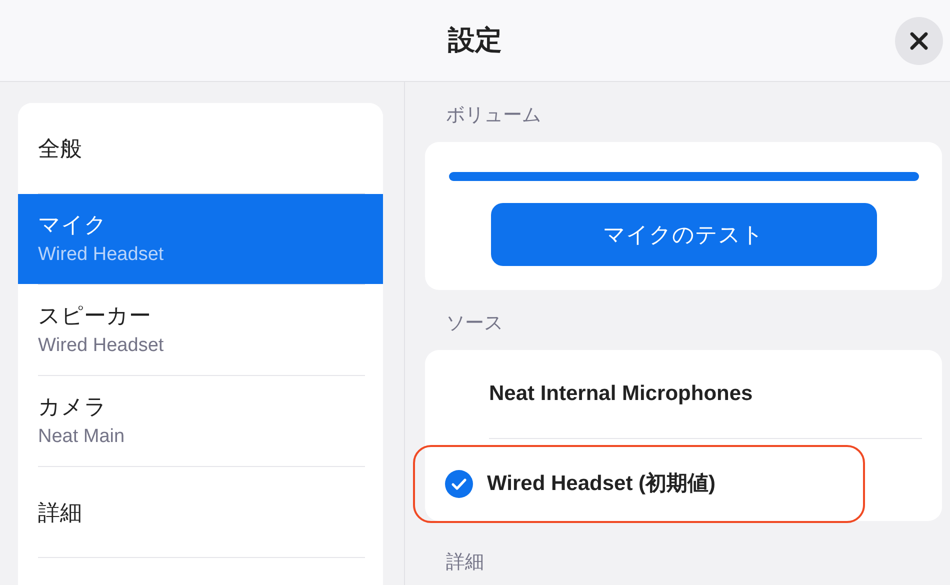  Describe the element at coordinates (639, 484) in the screenshot. I see `source-option: Wired Headset (初期値)` at that location.